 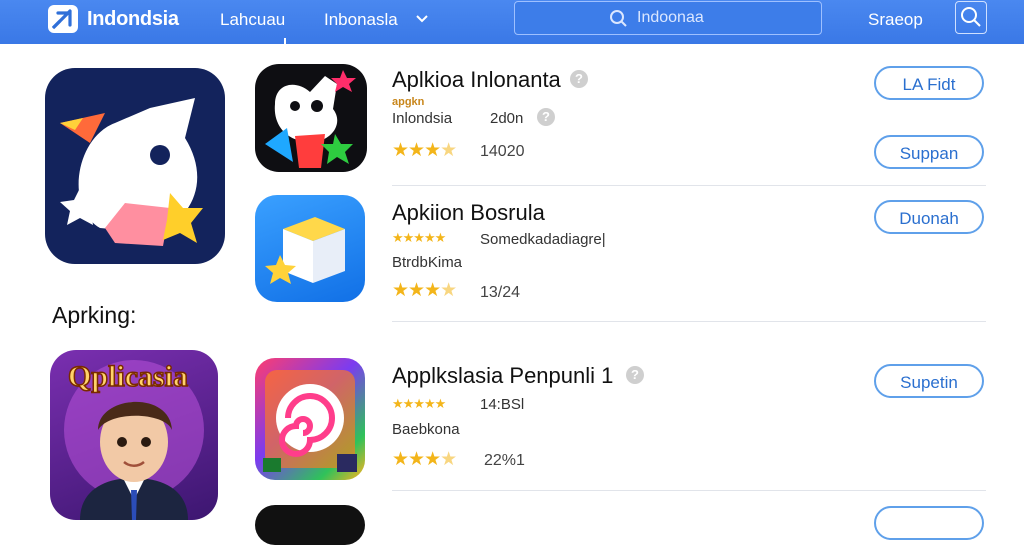 What do you see at coordinates (427, 262) in the screenshot?
I see `app-category: BtrdbKima` at bounding box center [427, 262].